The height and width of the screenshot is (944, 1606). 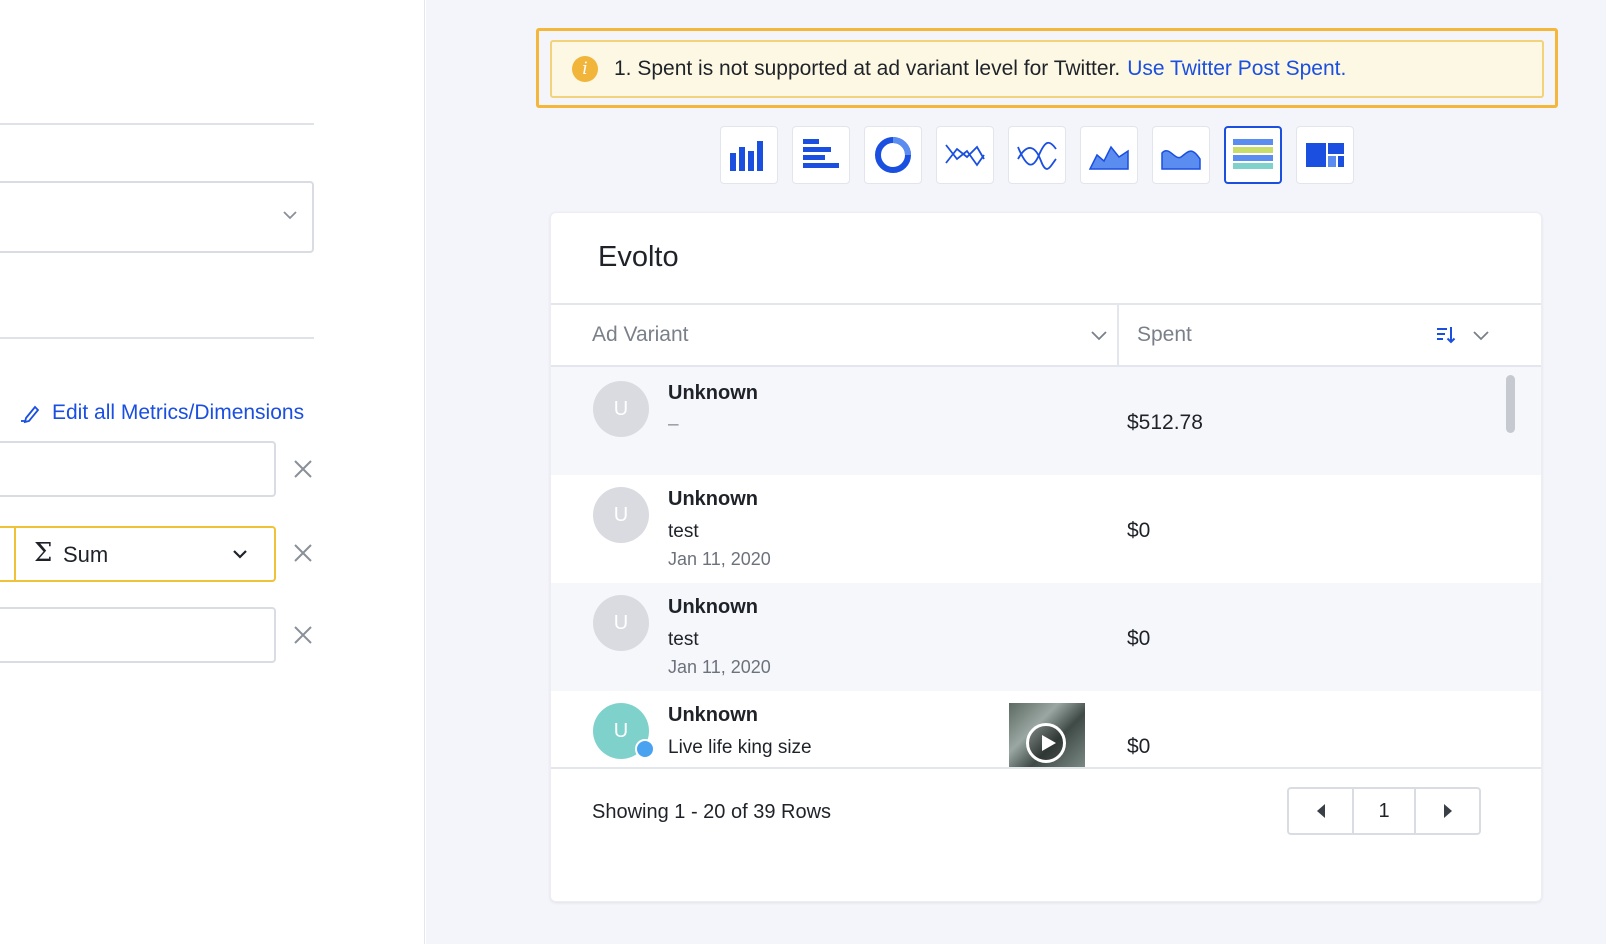 I want to click on current-page: 1, so click(x=1384, y=811).